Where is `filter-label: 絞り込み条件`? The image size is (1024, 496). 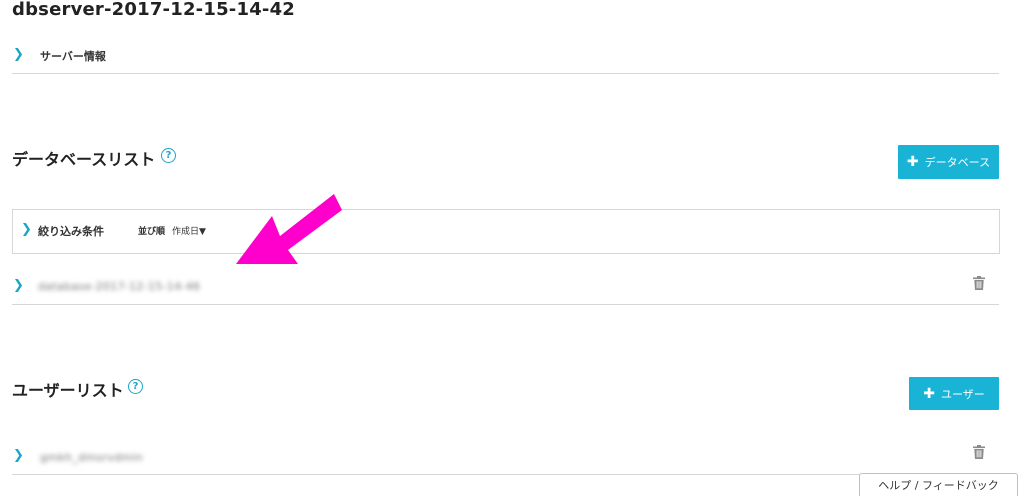
filter-label: 絞り込み条件 is located at coordinates (71, 231).